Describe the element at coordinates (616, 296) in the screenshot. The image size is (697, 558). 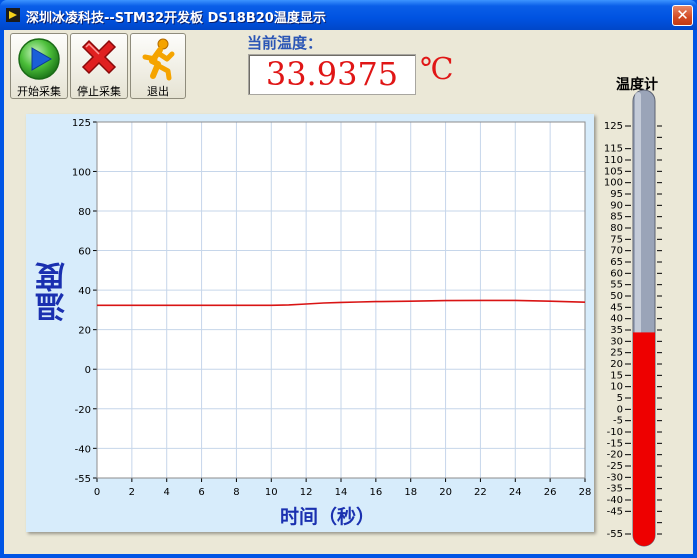
I see `thermometer-tick-label: 50` at that location.